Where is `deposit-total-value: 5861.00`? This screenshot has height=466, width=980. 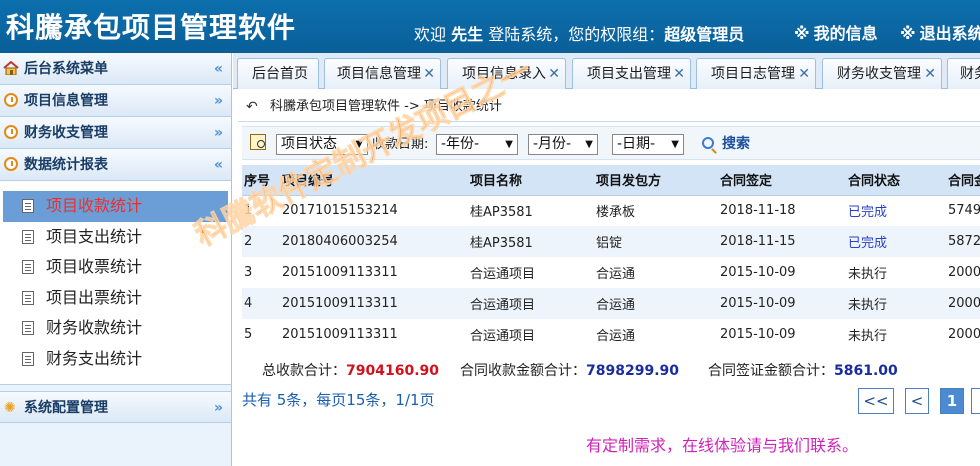
deposit-total-value: 5861.00 is located at coordinates (866, 371).